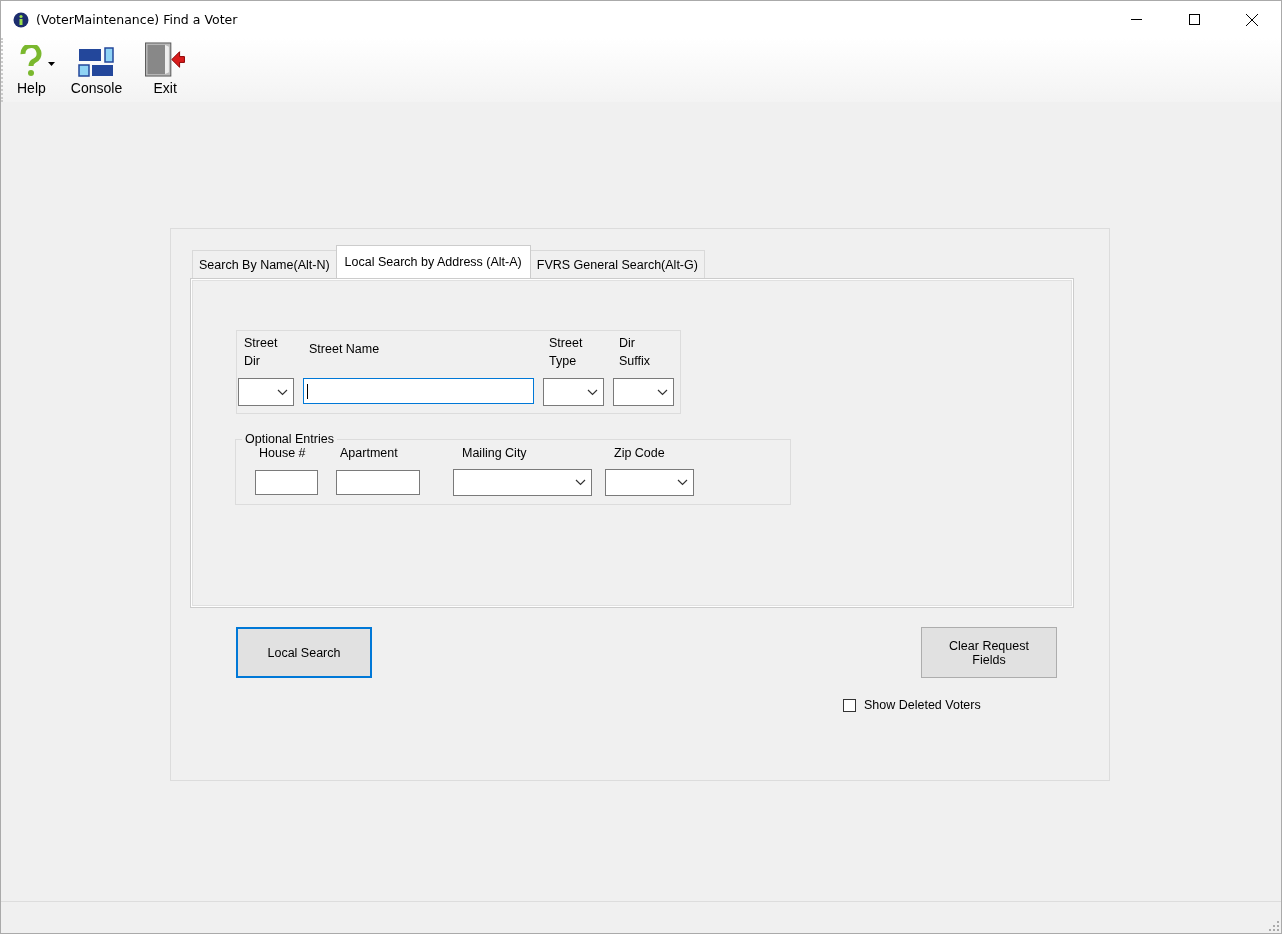 The width and height of the screenshot is (1282, 934). I want to click on checkbox-label: Show Deleted Voters, so click(922, 705).